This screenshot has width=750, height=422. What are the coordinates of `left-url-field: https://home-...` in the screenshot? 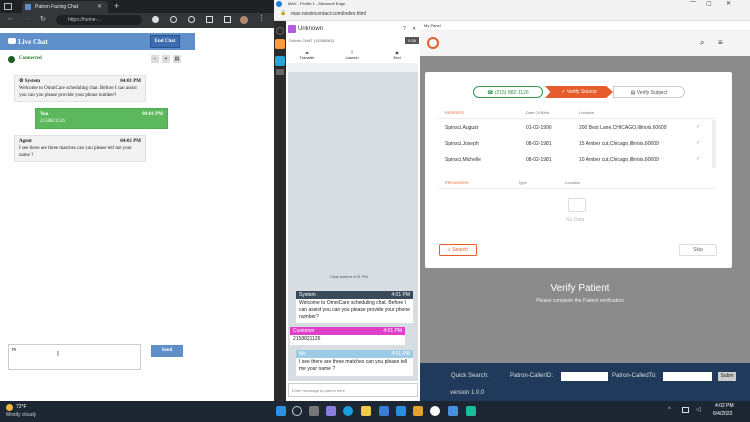 It's located at (99, 20).